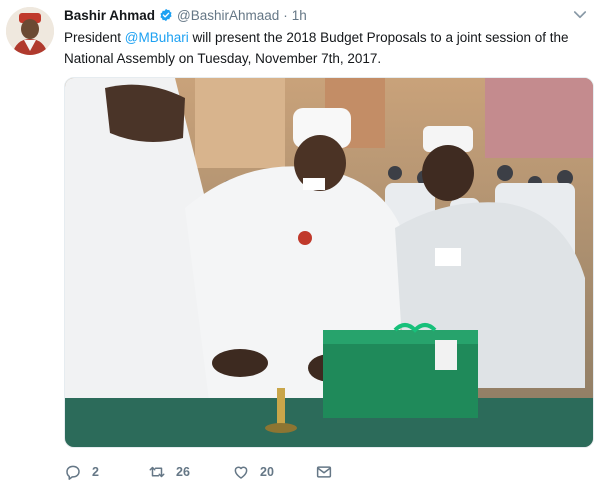 The image size is (600, 496). What do you see at coordinates (183, 472) in the screenshot?
I see `retweet-count: 26` at bounding box center [183, 472].